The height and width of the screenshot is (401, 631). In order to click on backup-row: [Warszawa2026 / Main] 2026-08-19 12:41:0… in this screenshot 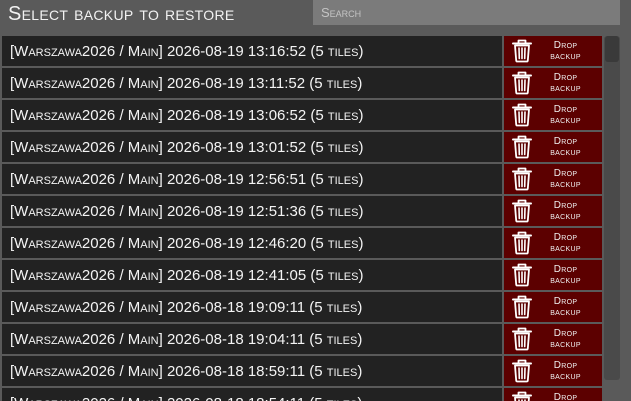, I will do `click(302, 275)`.